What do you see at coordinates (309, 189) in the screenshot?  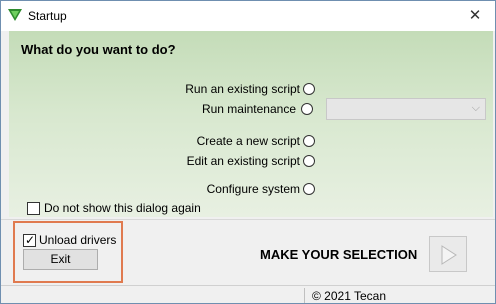 I see `option-configure-system-radio` at bounding box center [309, 189].